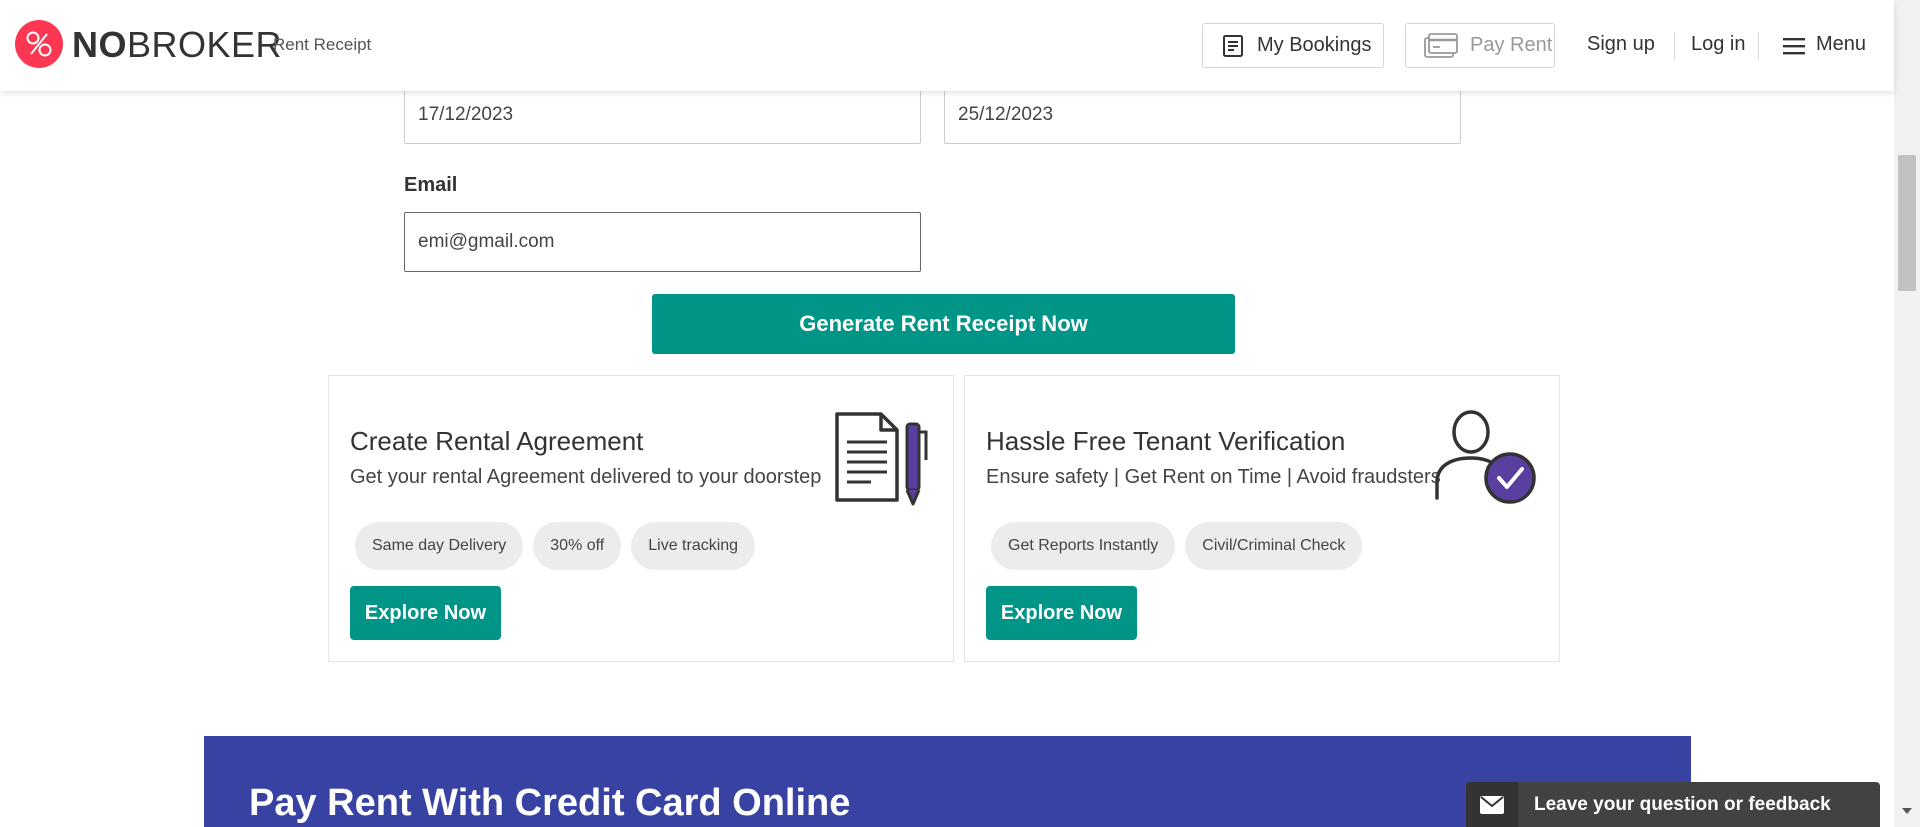  Describe the element at coordinates (1794, 48) in the screenshot. I see `hamburger-menu-icon` at that location.